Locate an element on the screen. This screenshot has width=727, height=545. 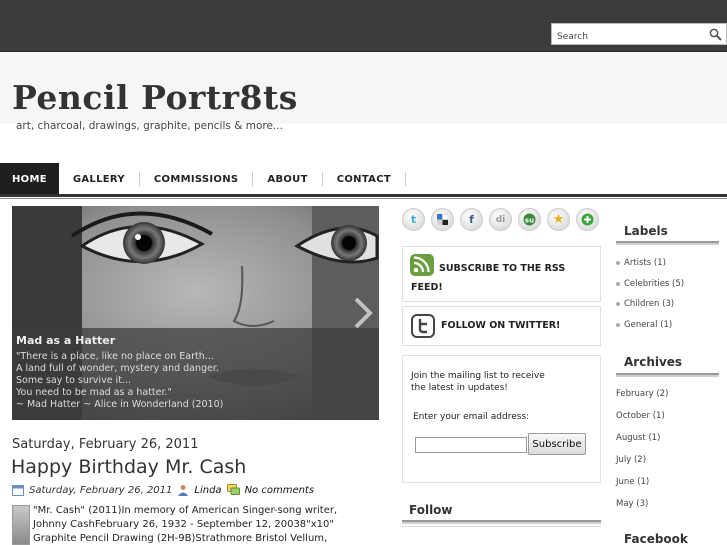
follow-title-bar is located at coordinates (501, 522).